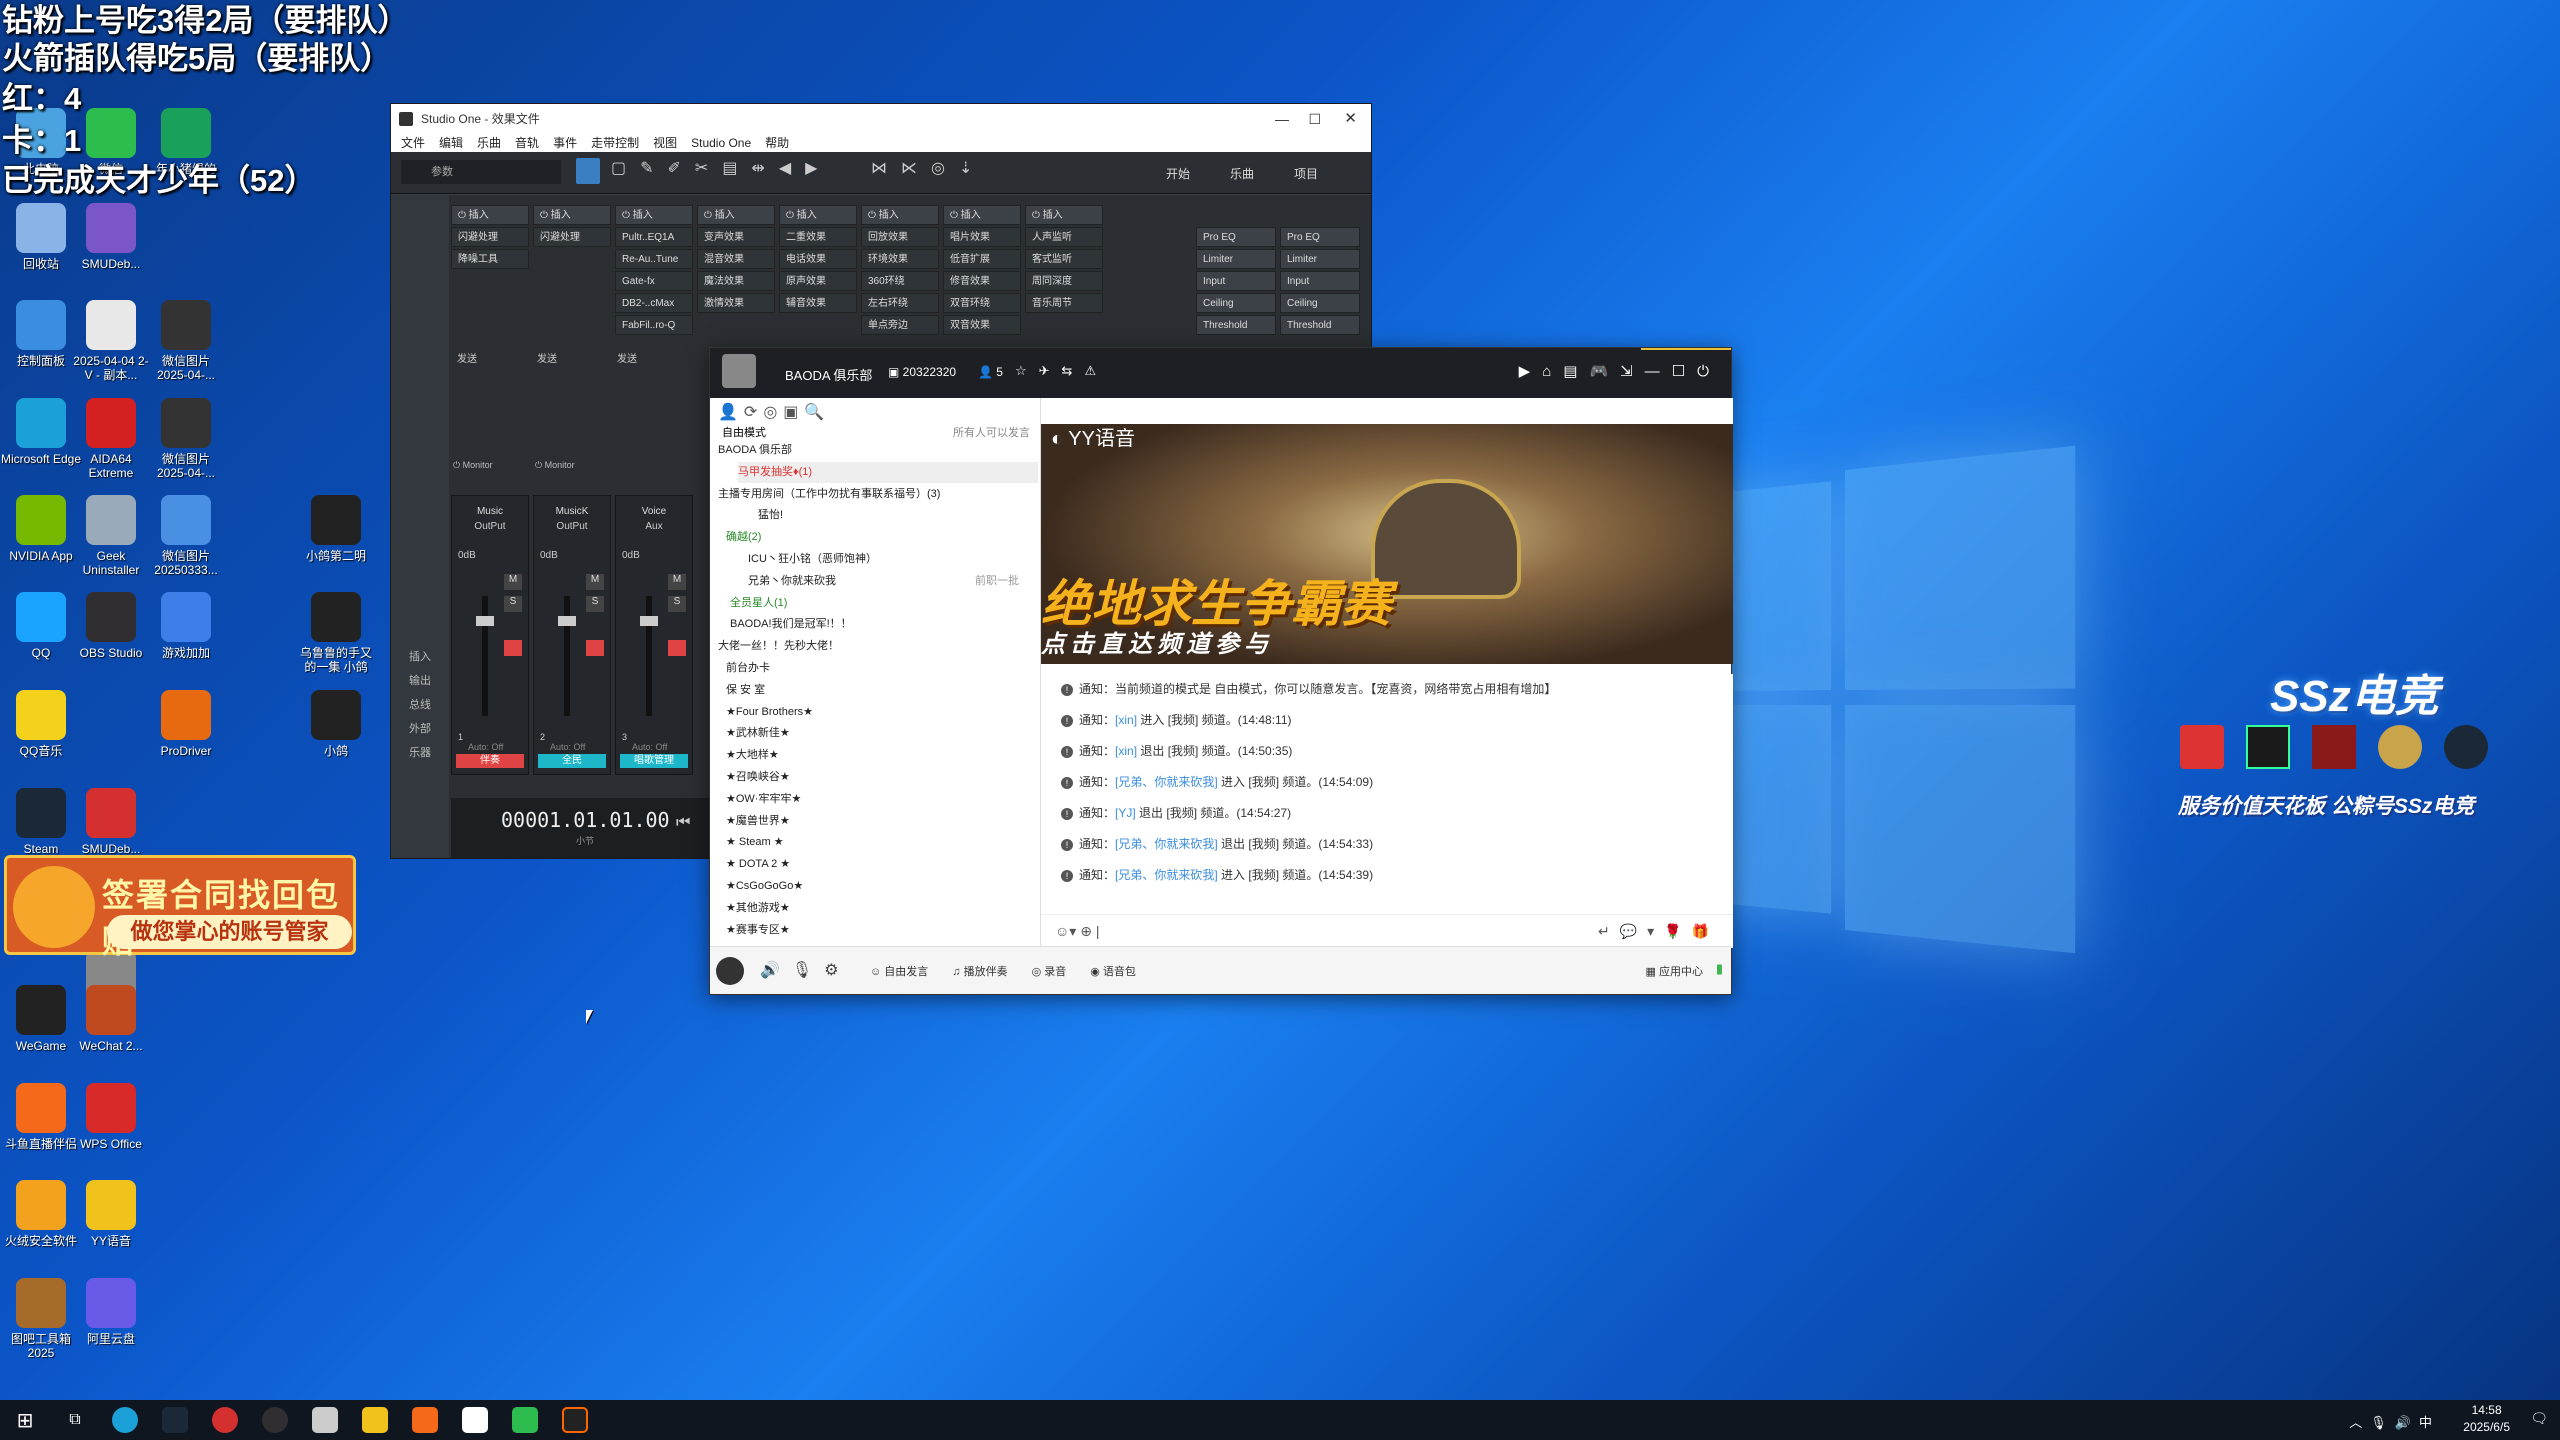 The height and width of the screenshot is (1440, 2560). I want to click on channel-tree-item: ★召唤峡谷★, so click(758, 777).